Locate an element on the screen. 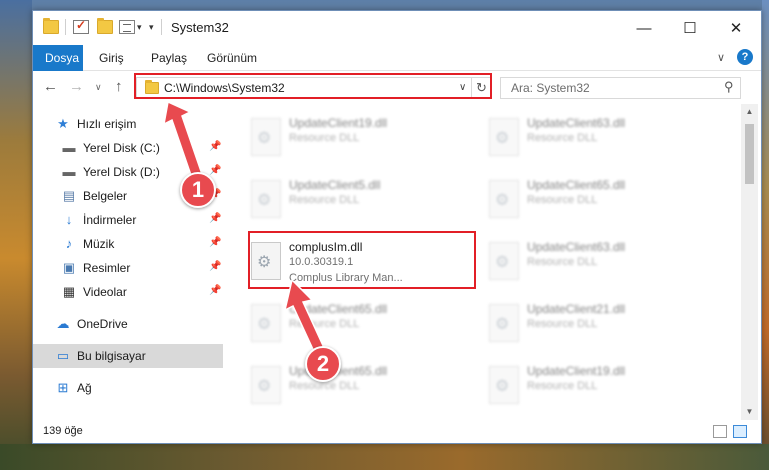 This screenshot has width=769, height=470. step-1-badge: 1 is located at coordinates (198, 190).